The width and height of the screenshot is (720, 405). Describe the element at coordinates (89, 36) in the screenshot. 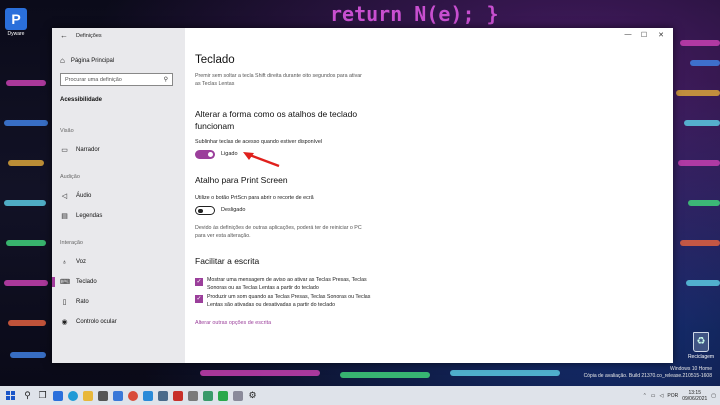

I see `window-title: Definições` at that location.